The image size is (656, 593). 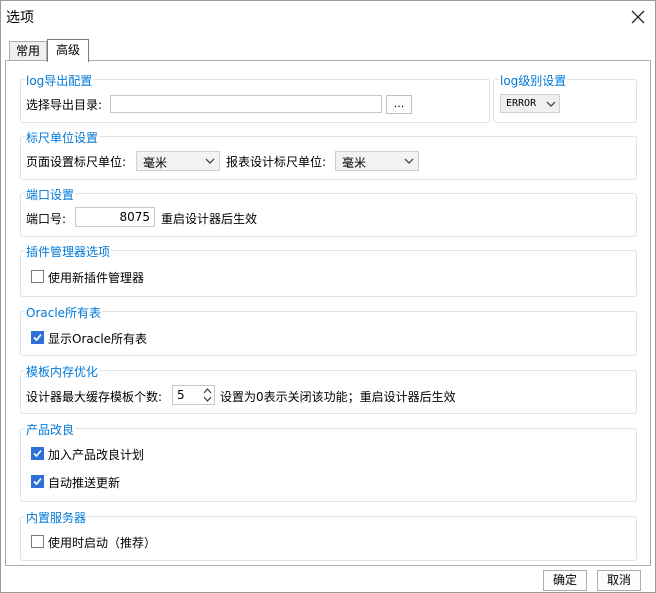 What do you see at coordinates (276, 162) in the screenshot?
I see `report-ruler-label: 报表设计标尺单位:` at bounding box center [276, 162].